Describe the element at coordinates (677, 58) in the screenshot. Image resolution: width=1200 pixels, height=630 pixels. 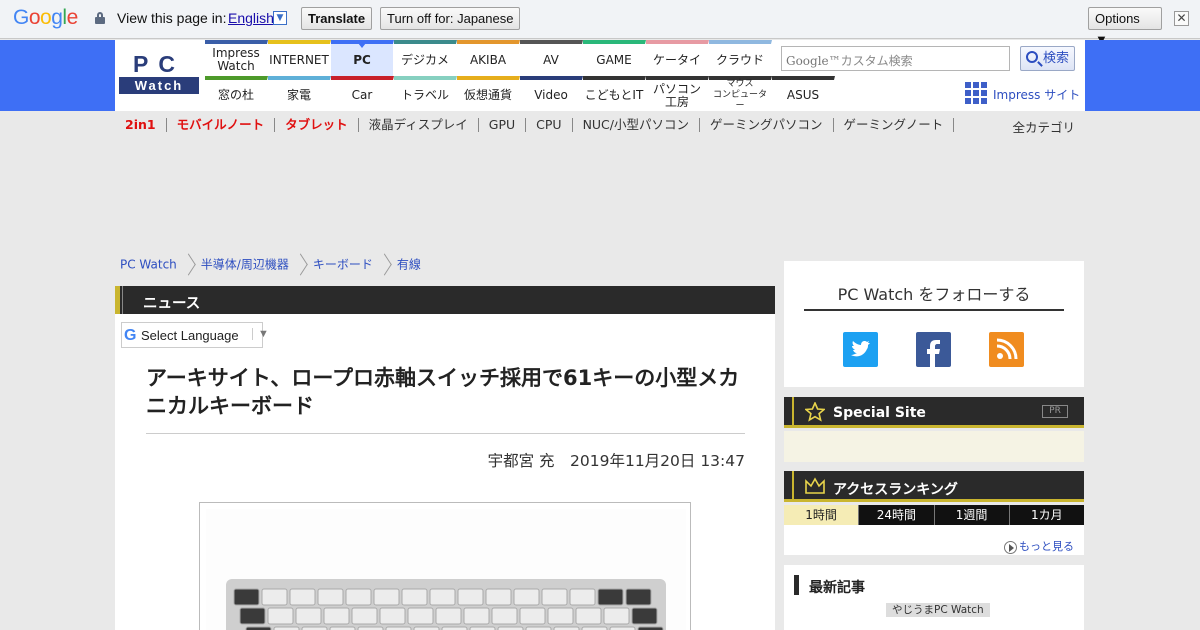
I see `nav-item-nav_top-7: ケータイ` at that location.